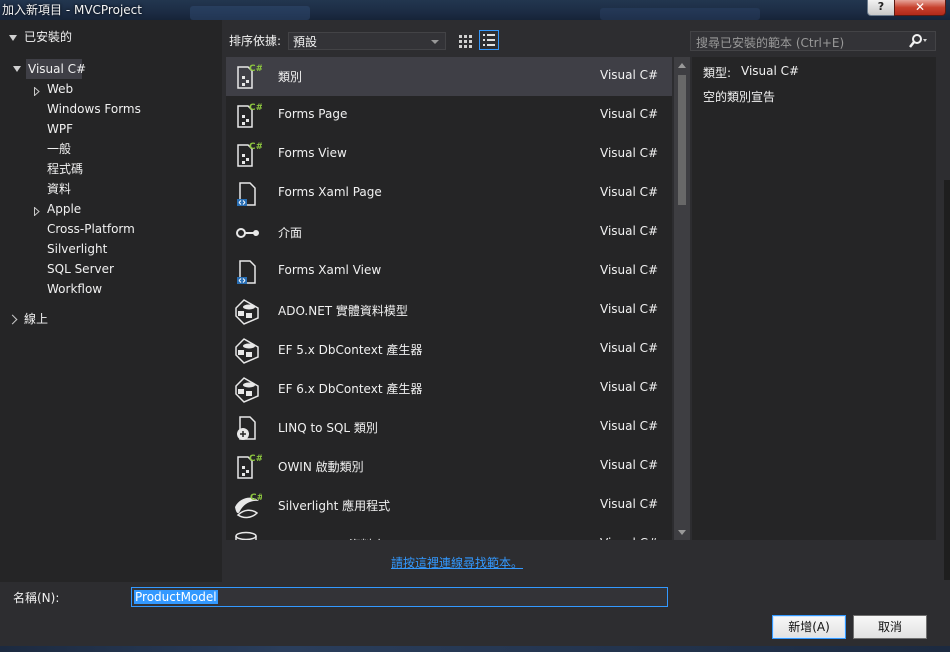  I want to click on silverlight-icon: C#, so click(248, 506).